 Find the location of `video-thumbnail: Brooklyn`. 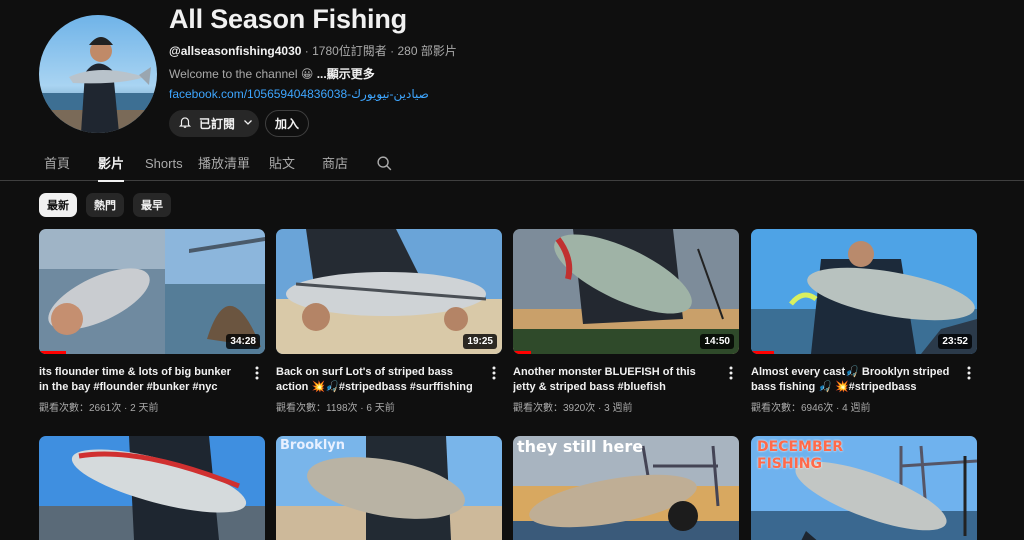

video-thumbnail: Brooklyn is located at coordinates (389, 488).